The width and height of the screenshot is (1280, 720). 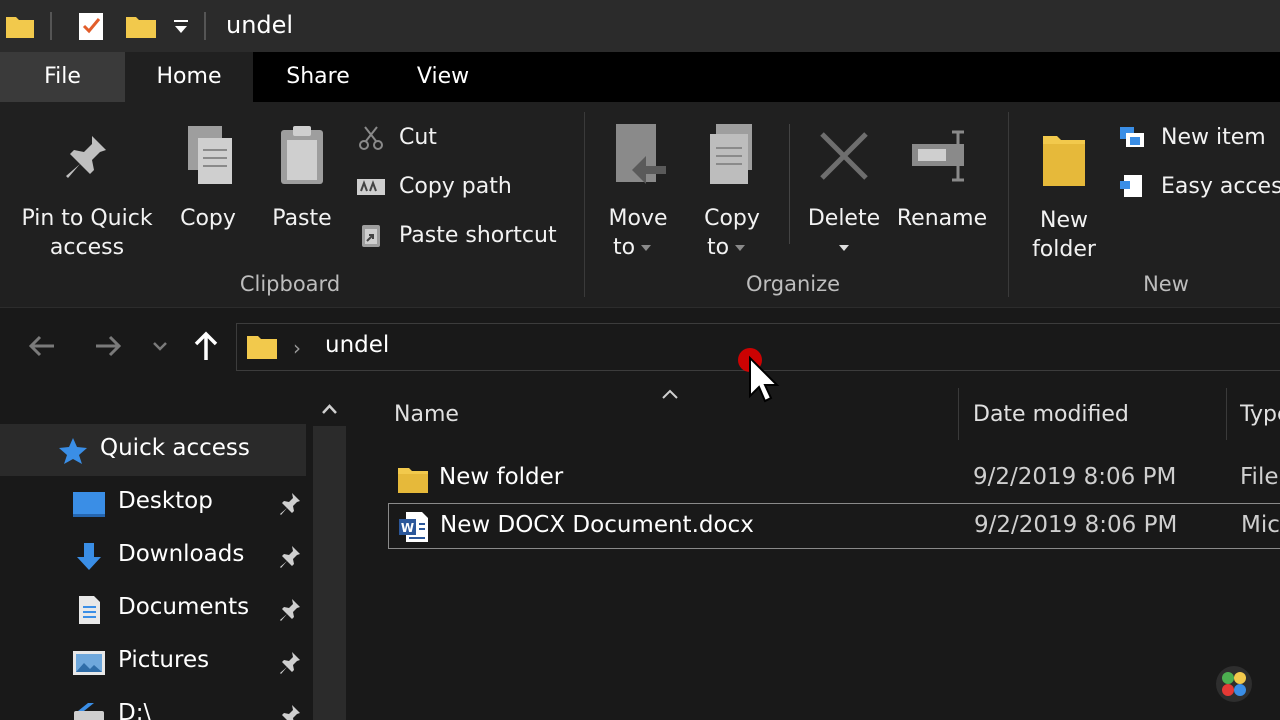 What do you see at coordinates (844, 195) in the screenshot?
I see `delete-button: Delete` at bounding box center [844, 195].